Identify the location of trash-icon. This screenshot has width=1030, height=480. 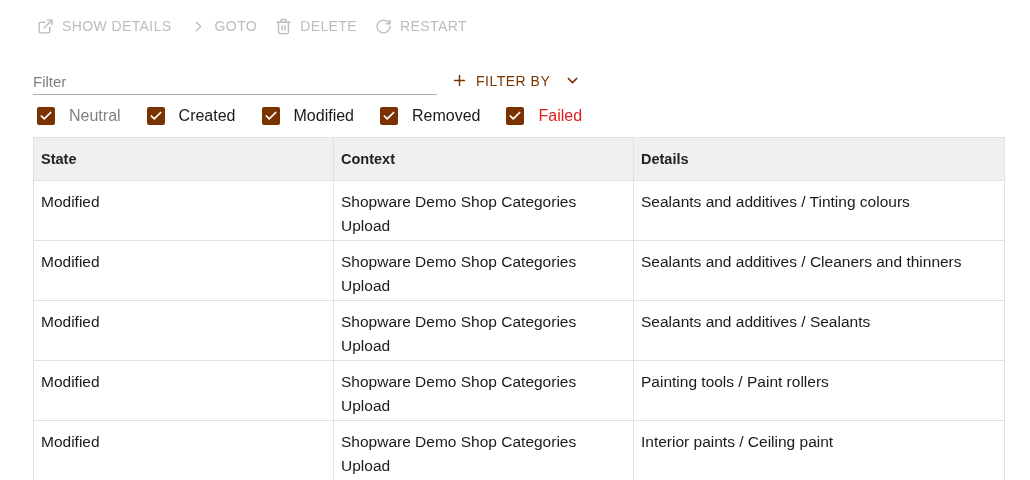
(284, 26).